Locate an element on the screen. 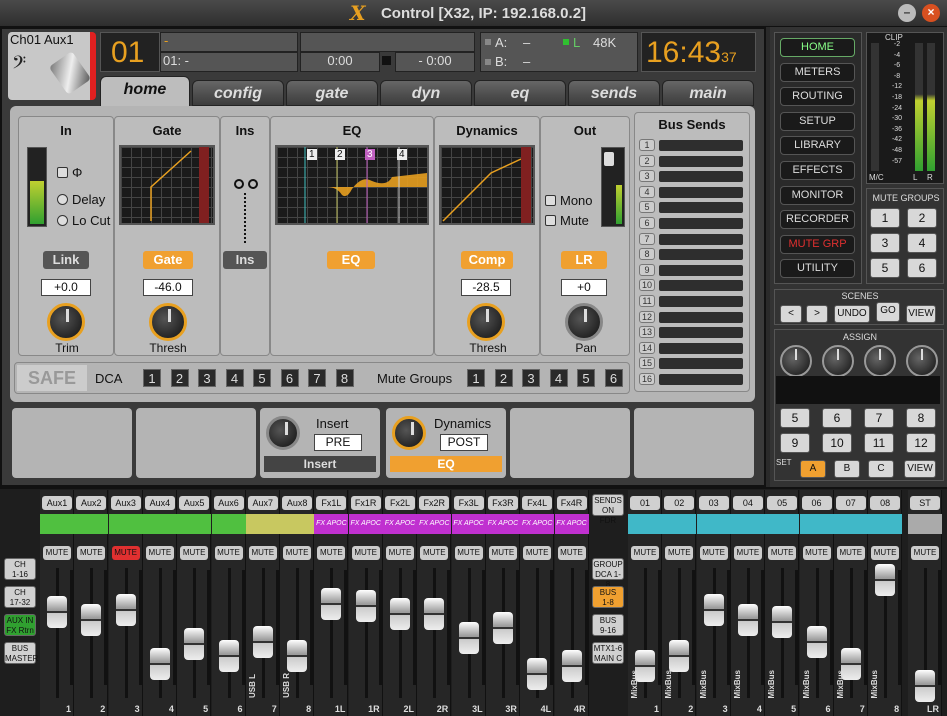 The image size is (947, 716). strip-name-button: Fx2R is located at coordinates (434, 503).